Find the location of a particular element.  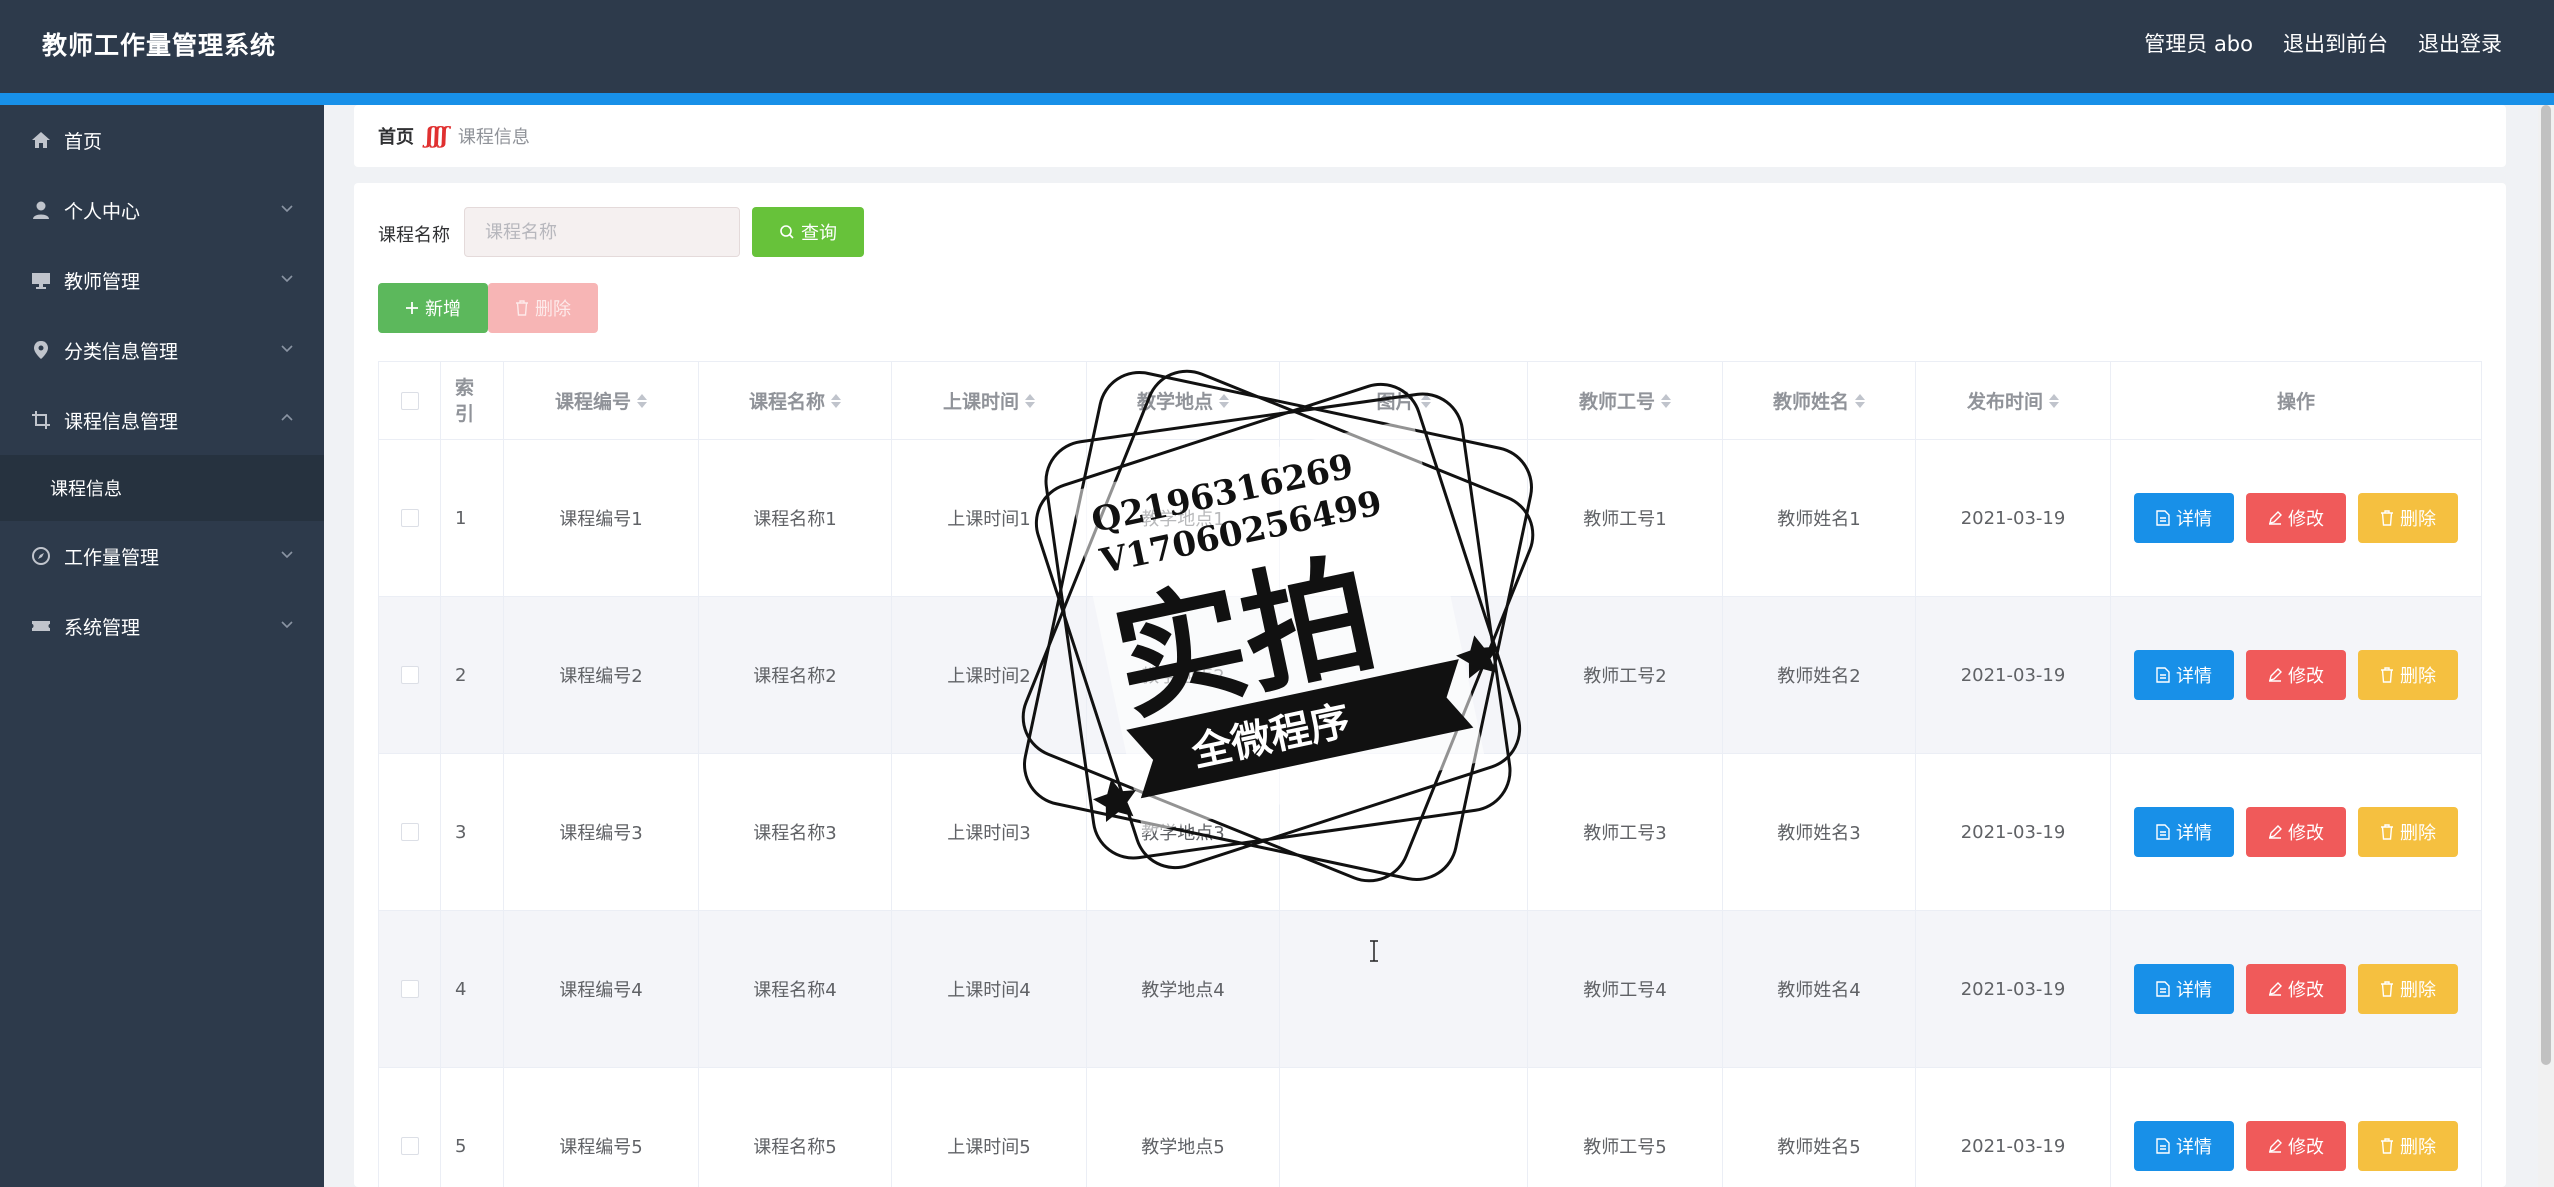

add-button-label: 新增 is located at coordinates (443, 309).